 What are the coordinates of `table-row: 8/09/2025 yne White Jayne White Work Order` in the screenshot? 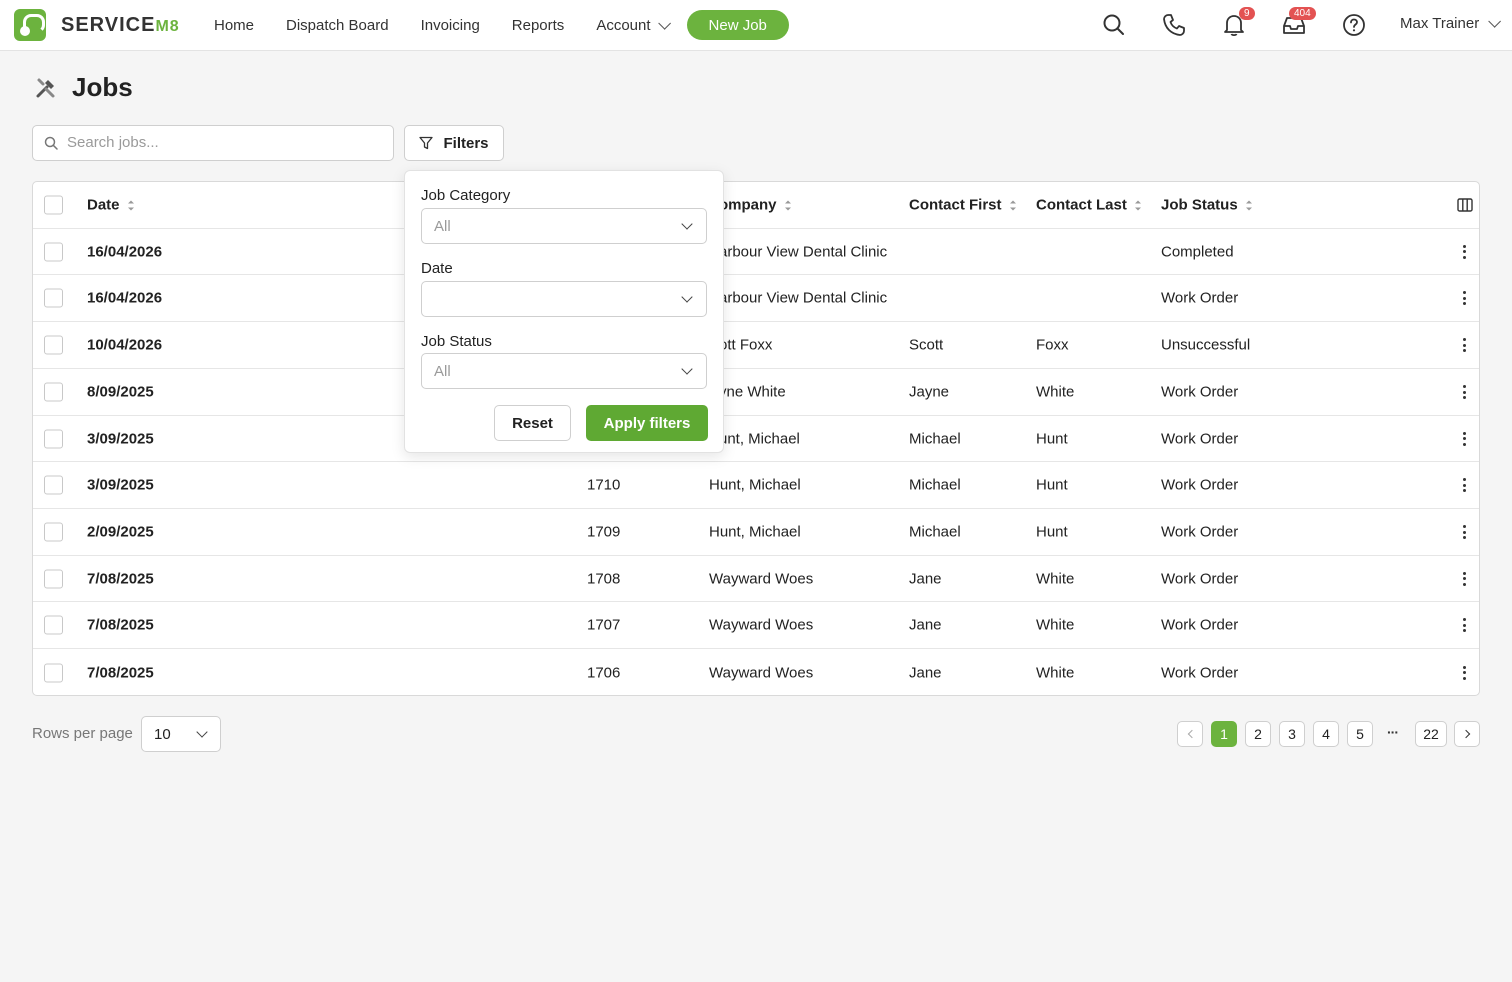 It's located at (756, 392).